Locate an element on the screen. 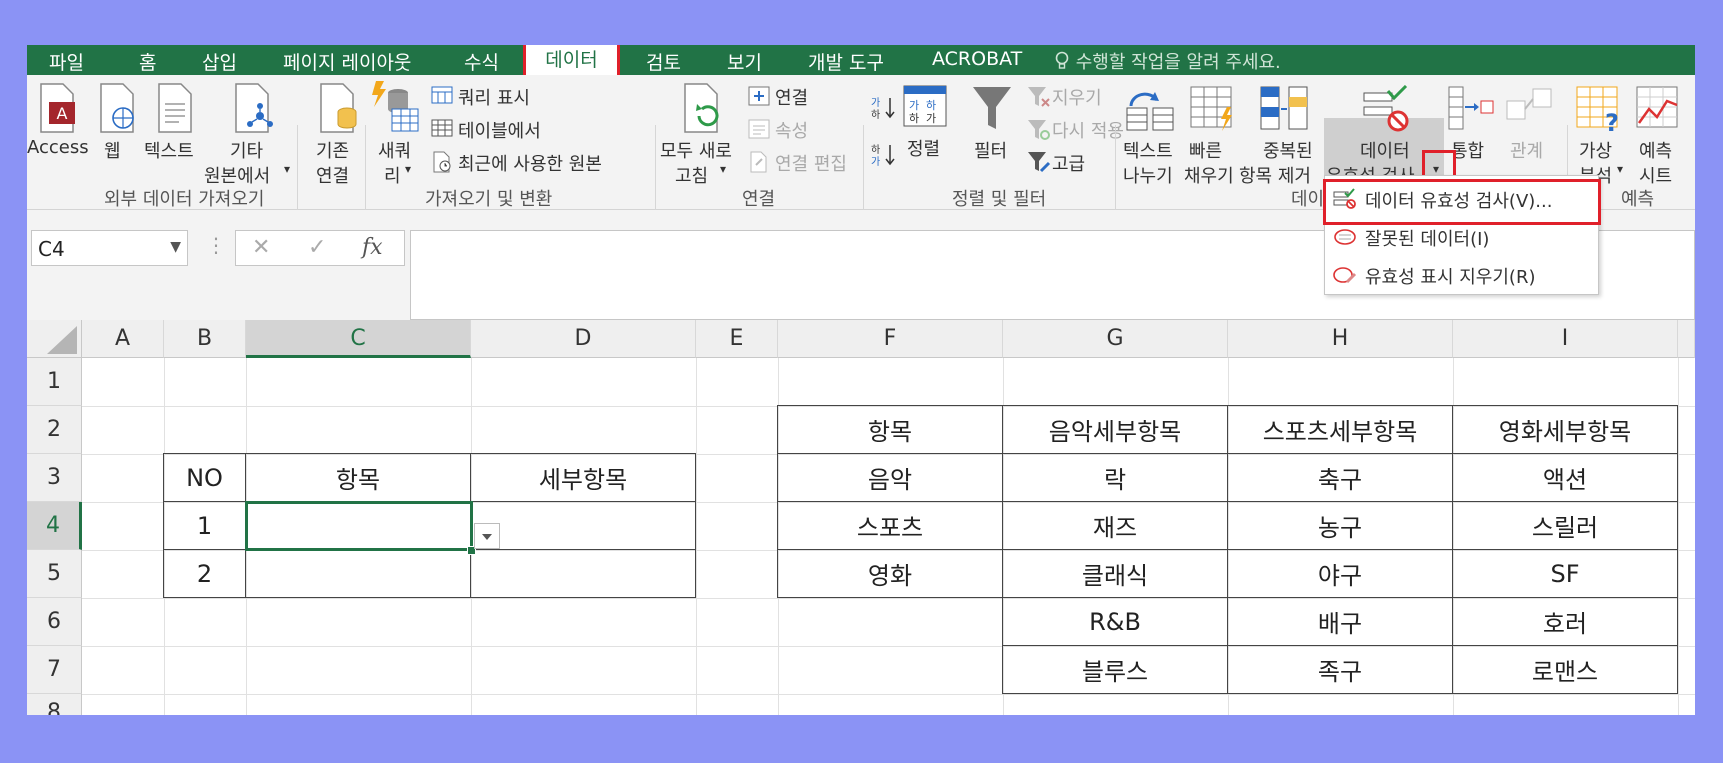 Image resolution: width=1723 pixels, height=763 pixels. cell-g6: R&B is located at coordinates (1115, 621).